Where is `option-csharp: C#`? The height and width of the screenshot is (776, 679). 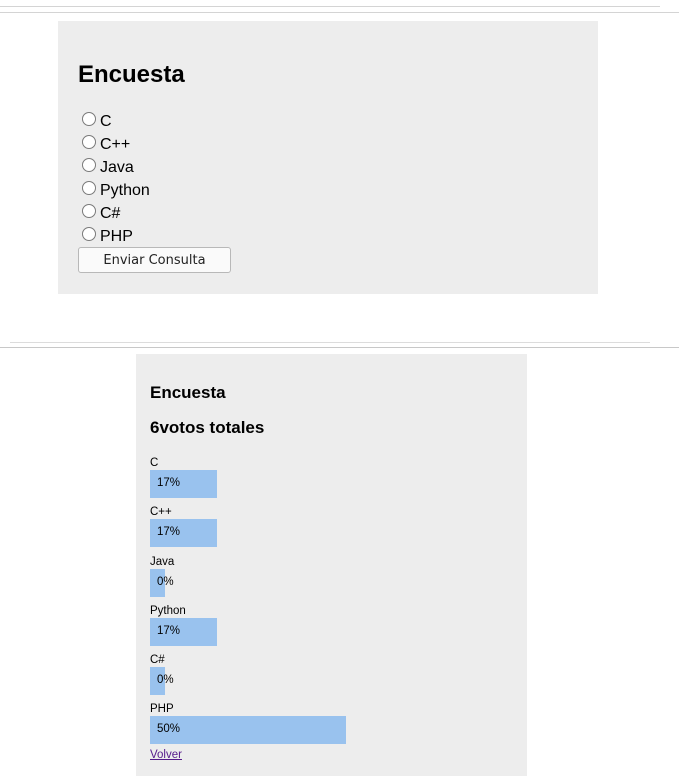 option-csharp: C# is located at coordinates (116, 215).